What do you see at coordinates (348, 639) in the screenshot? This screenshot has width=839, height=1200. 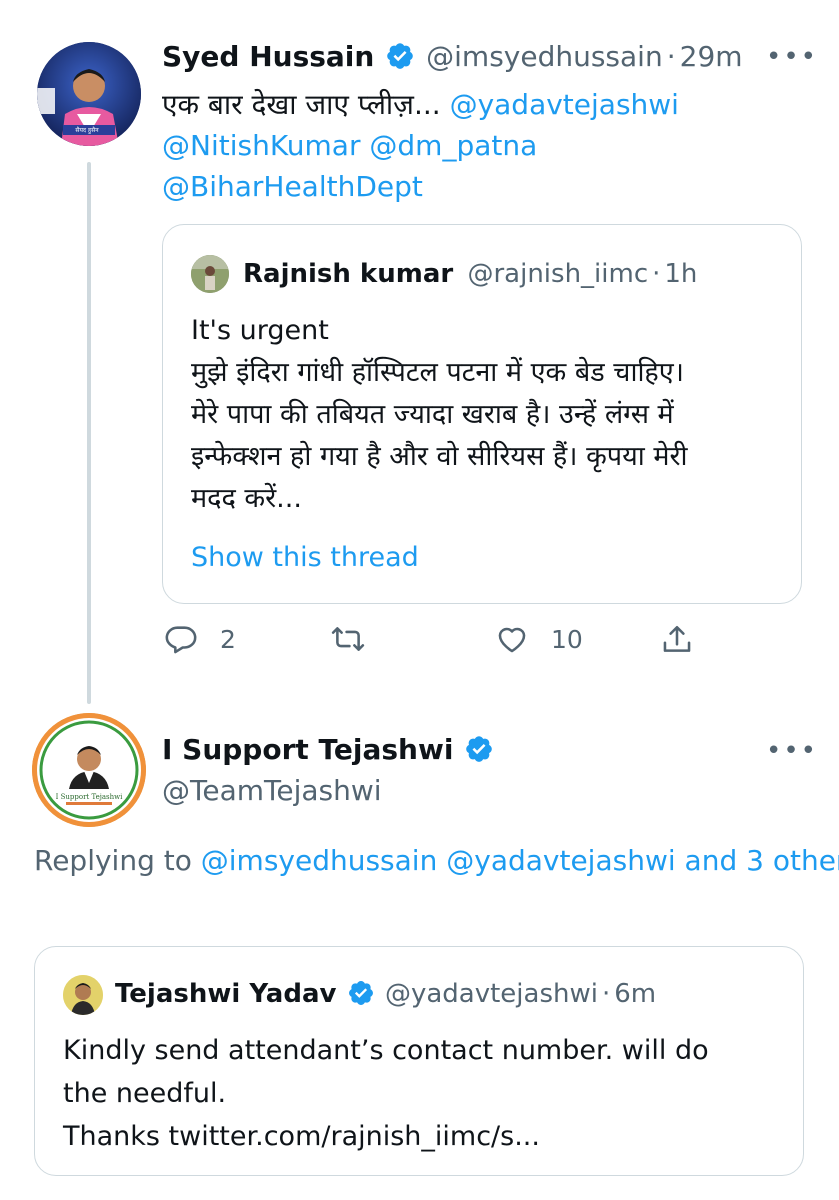 I see `retweet-icon` at bounding box center [348, 639].